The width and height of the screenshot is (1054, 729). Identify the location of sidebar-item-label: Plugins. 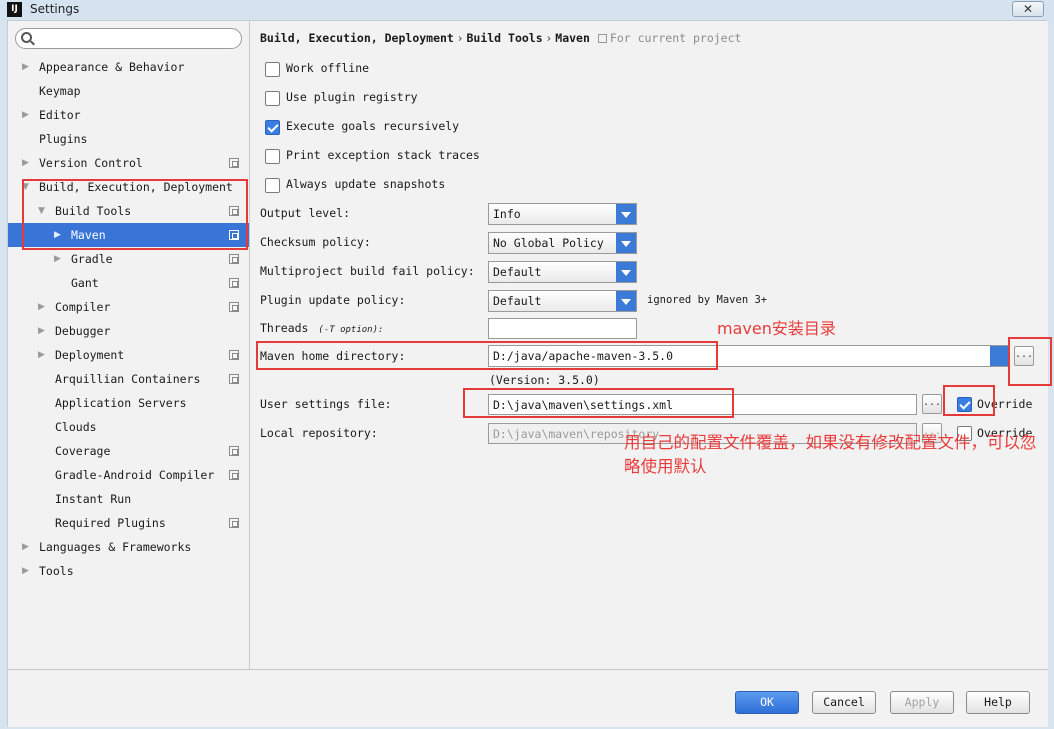
(63, 139).